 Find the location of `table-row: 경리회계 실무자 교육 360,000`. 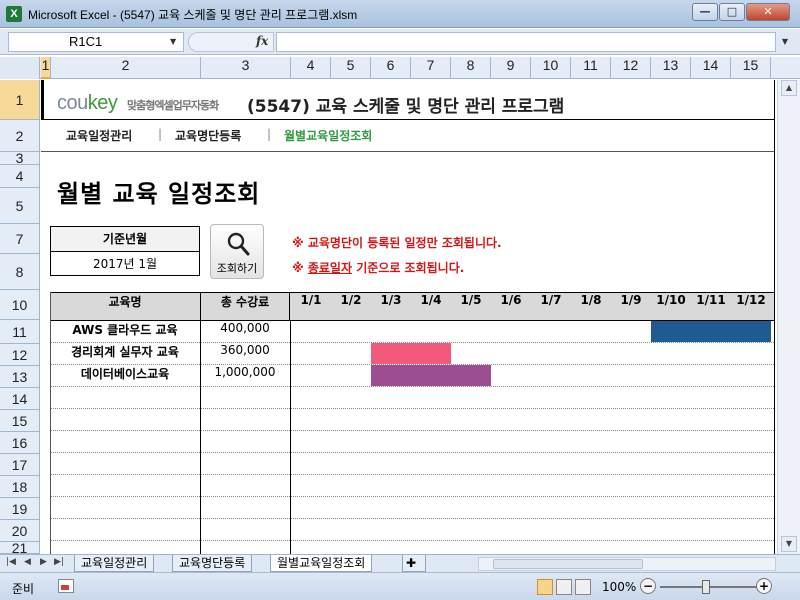

table-row: 경리회계 실무자 교육 360,000 is located at coordinates (412, 354).